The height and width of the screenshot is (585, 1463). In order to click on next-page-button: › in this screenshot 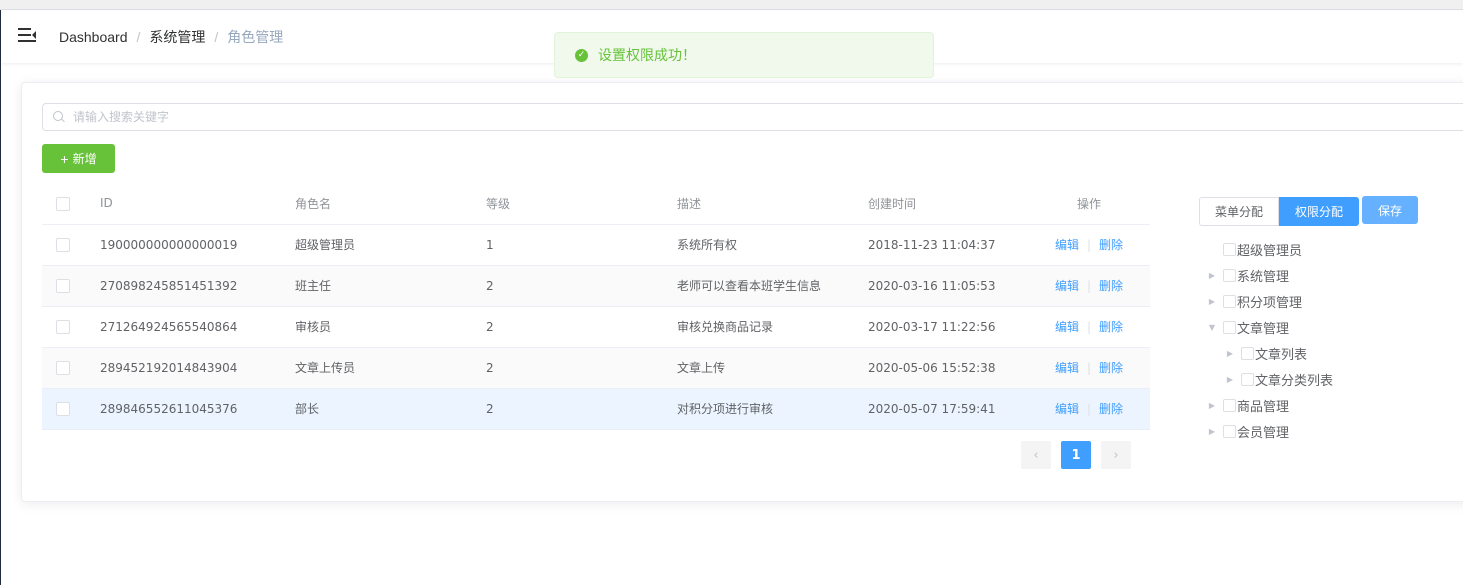, I will do `click(1116, 455)`.